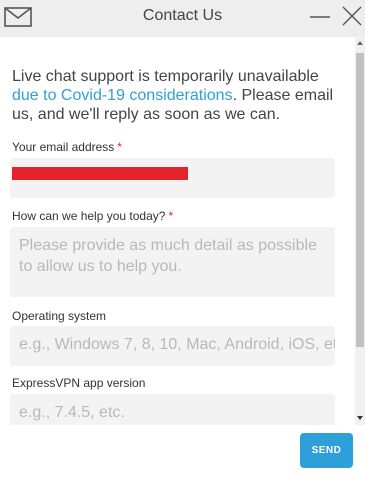 Image resolution: width=365 pixels, height=491 pixels. I want to click on scroll-up-arrow-icon, so click(360, 43).